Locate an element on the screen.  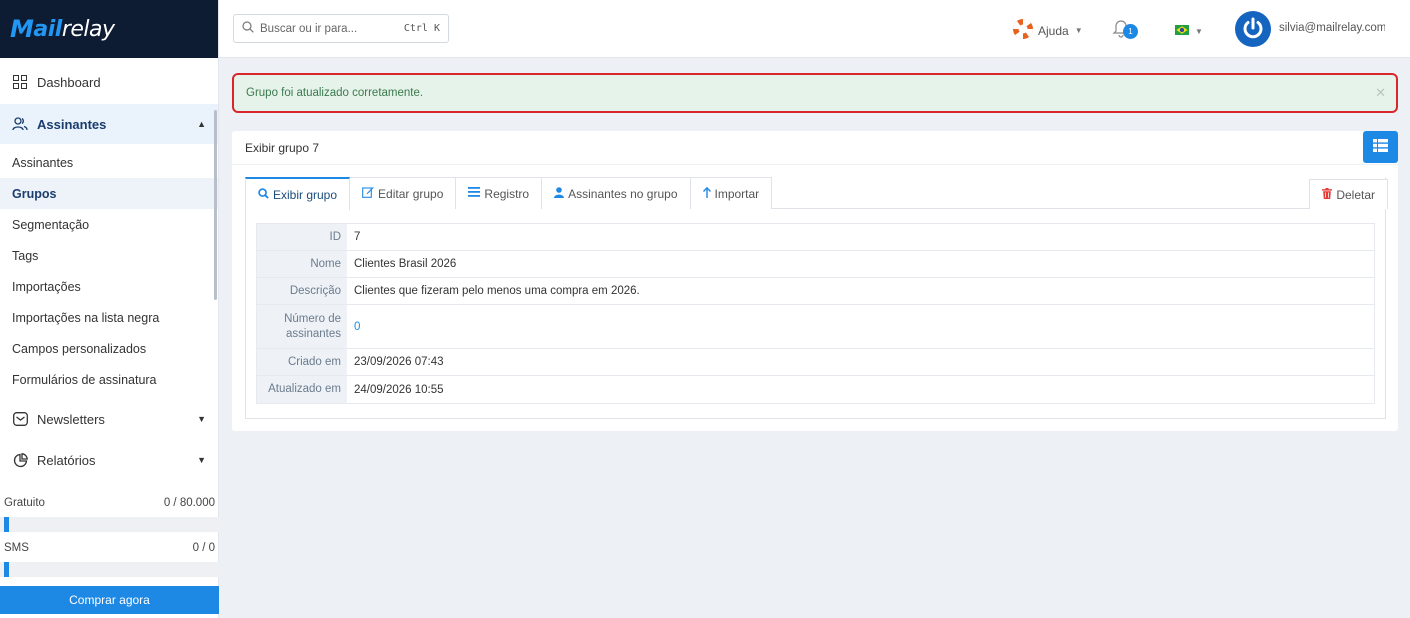
edit-icon is located at coordinates (368, 193).